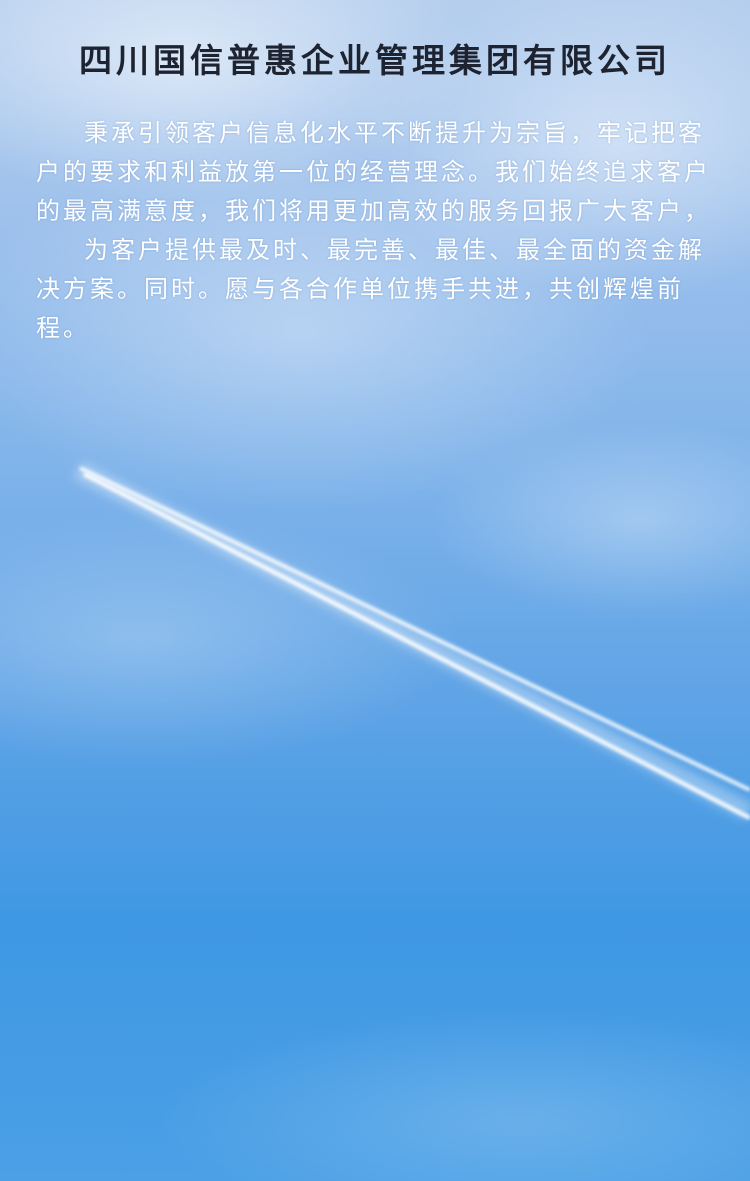 This screenshot has height=1181, width=750. What do you see at coordinates (375, 60) in the screenshot?
I see `company-title: 四川国信普惠企业管理集团有限公司` at bounding box center [375, 60].